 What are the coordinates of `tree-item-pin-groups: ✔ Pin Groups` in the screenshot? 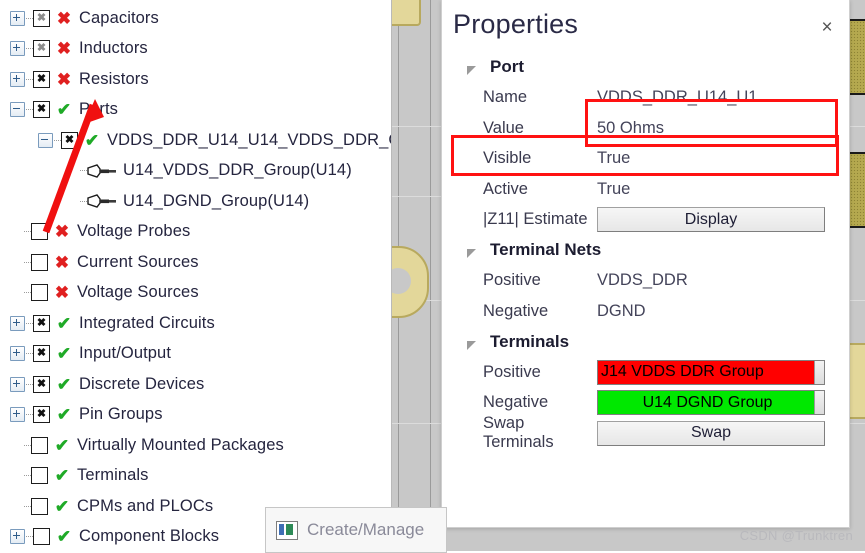 It's located at (195, 415).